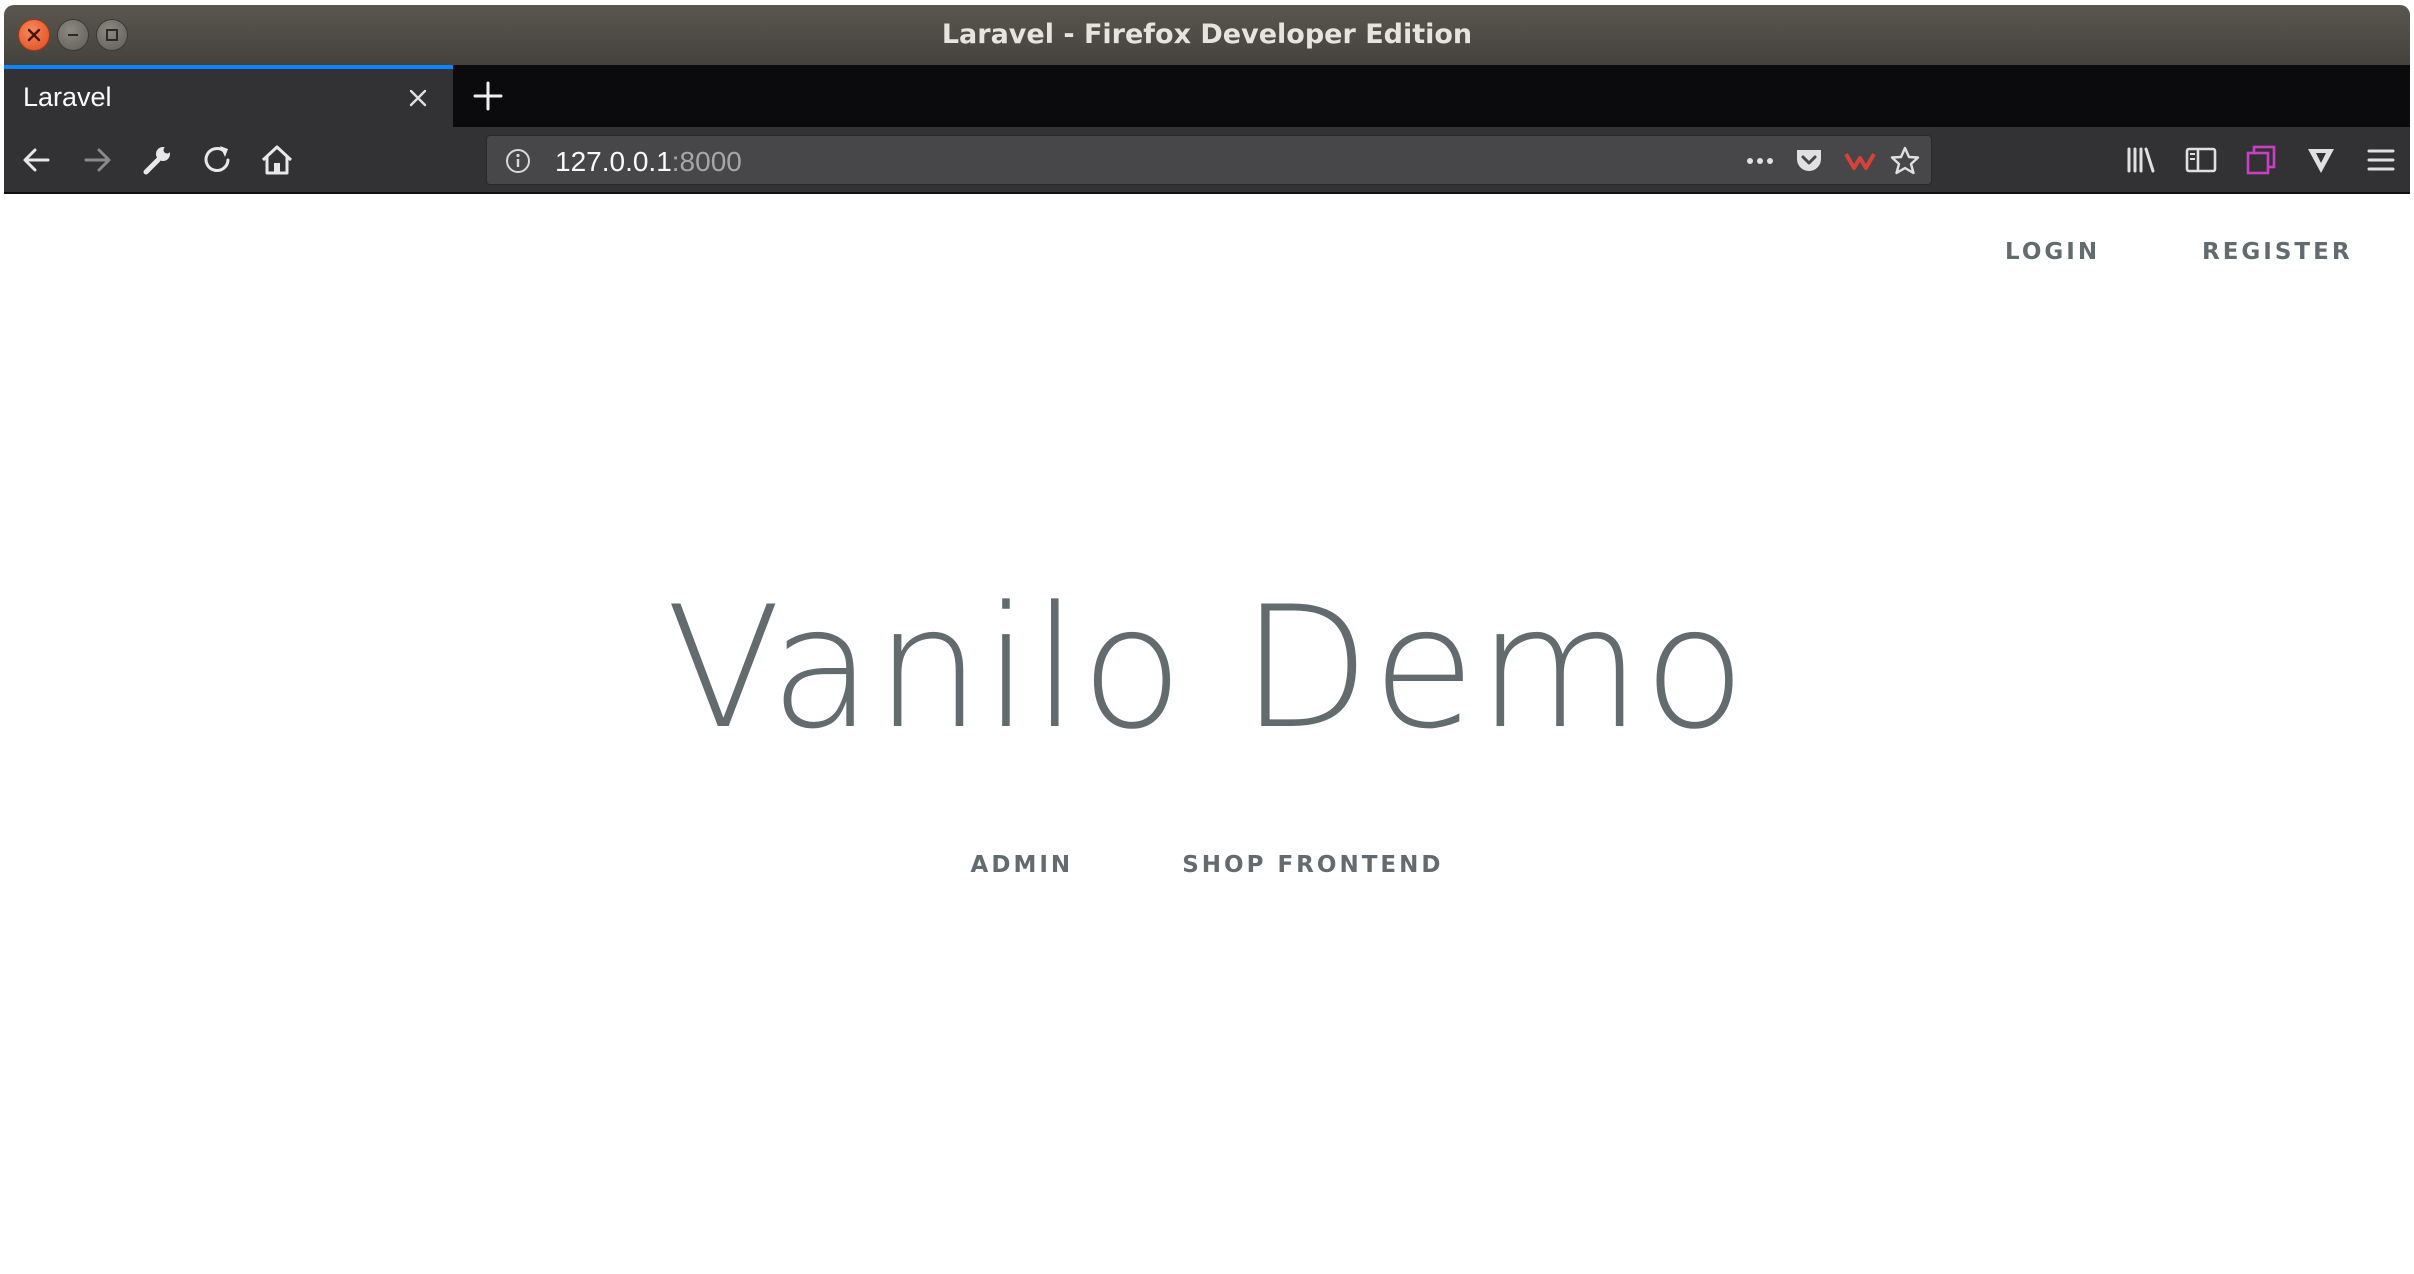 This screenshot has width=2414, height=1274. What do you see at coordinates (1207, 96) in the screenshot?
I see `tab-strip: Laravel` at bounding box center [1207, 96].